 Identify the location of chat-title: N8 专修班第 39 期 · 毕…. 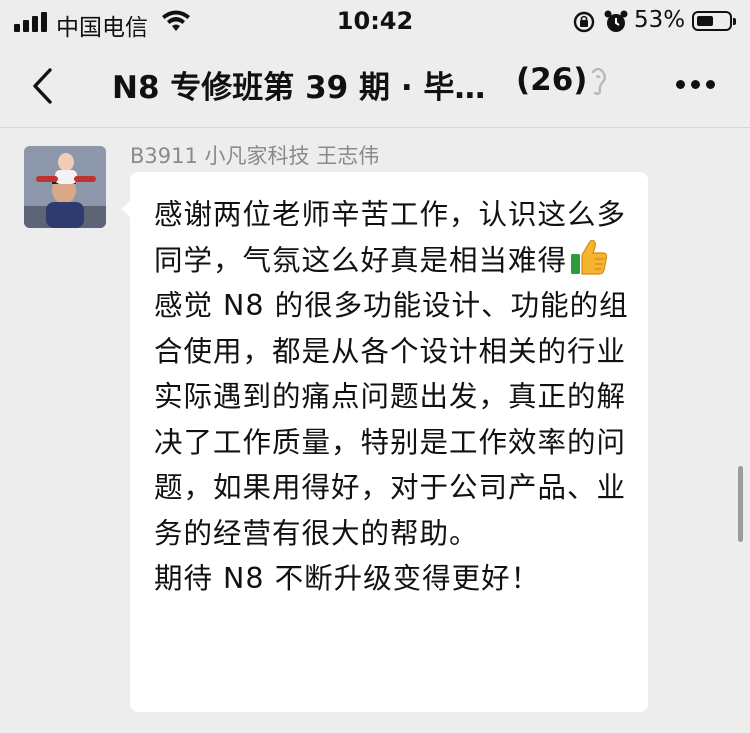
(302, 84).